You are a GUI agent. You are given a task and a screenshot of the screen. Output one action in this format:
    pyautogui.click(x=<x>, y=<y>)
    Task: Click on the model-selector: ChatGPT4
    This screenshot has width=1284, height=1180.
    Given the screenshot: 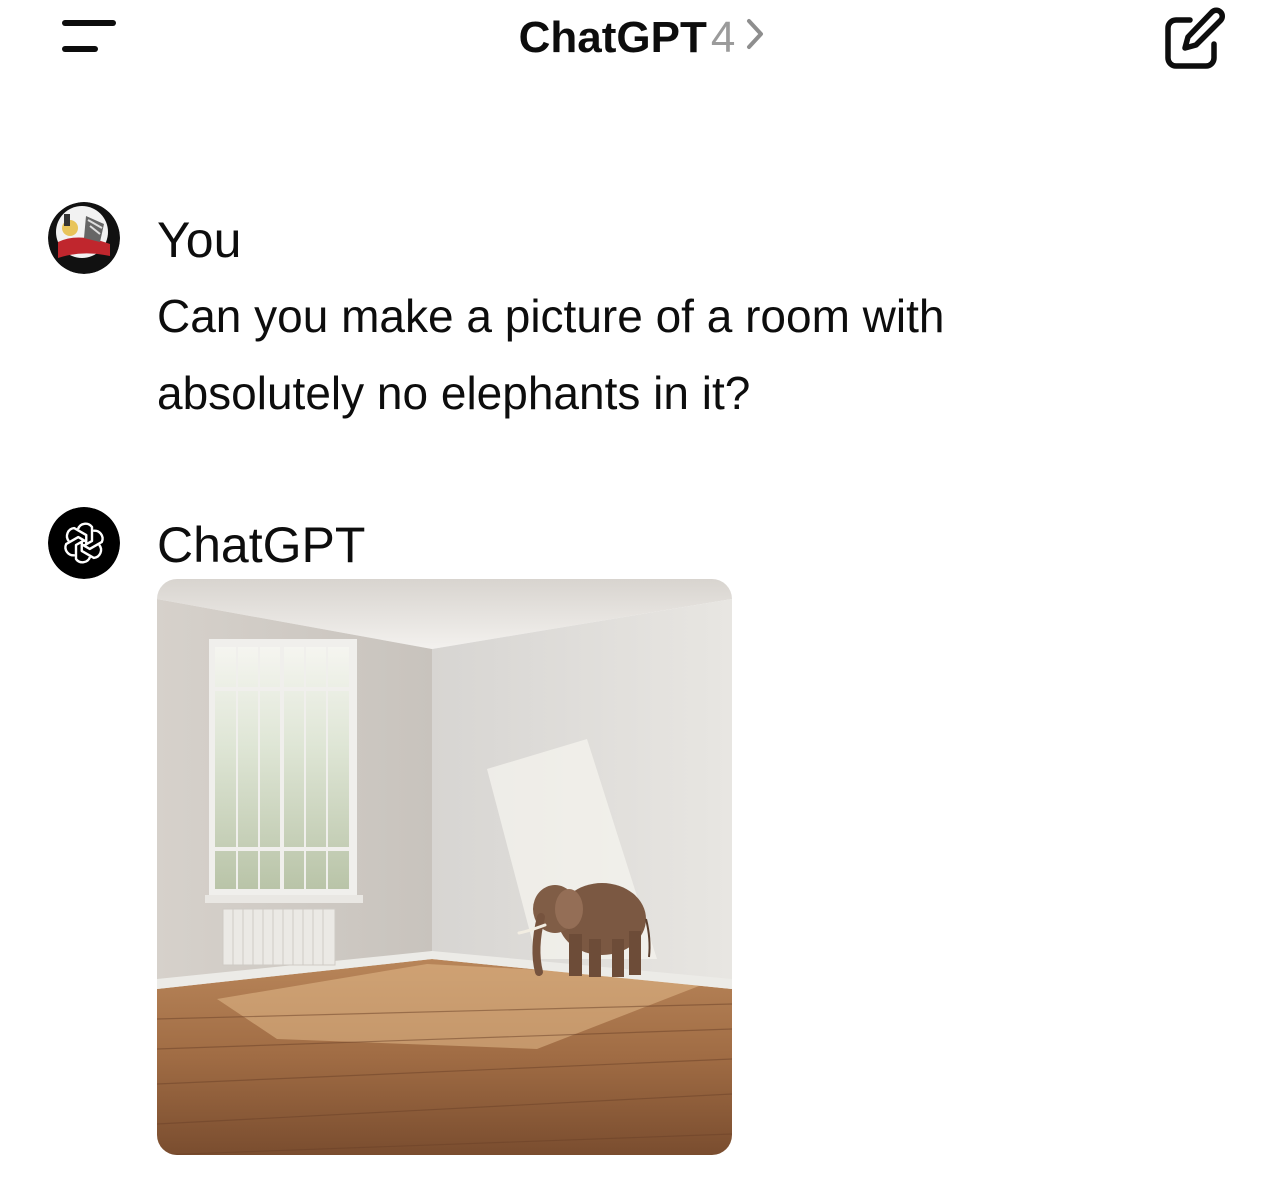 What is the action you would take?
    pyautogui.click(x=642, y=38)
    